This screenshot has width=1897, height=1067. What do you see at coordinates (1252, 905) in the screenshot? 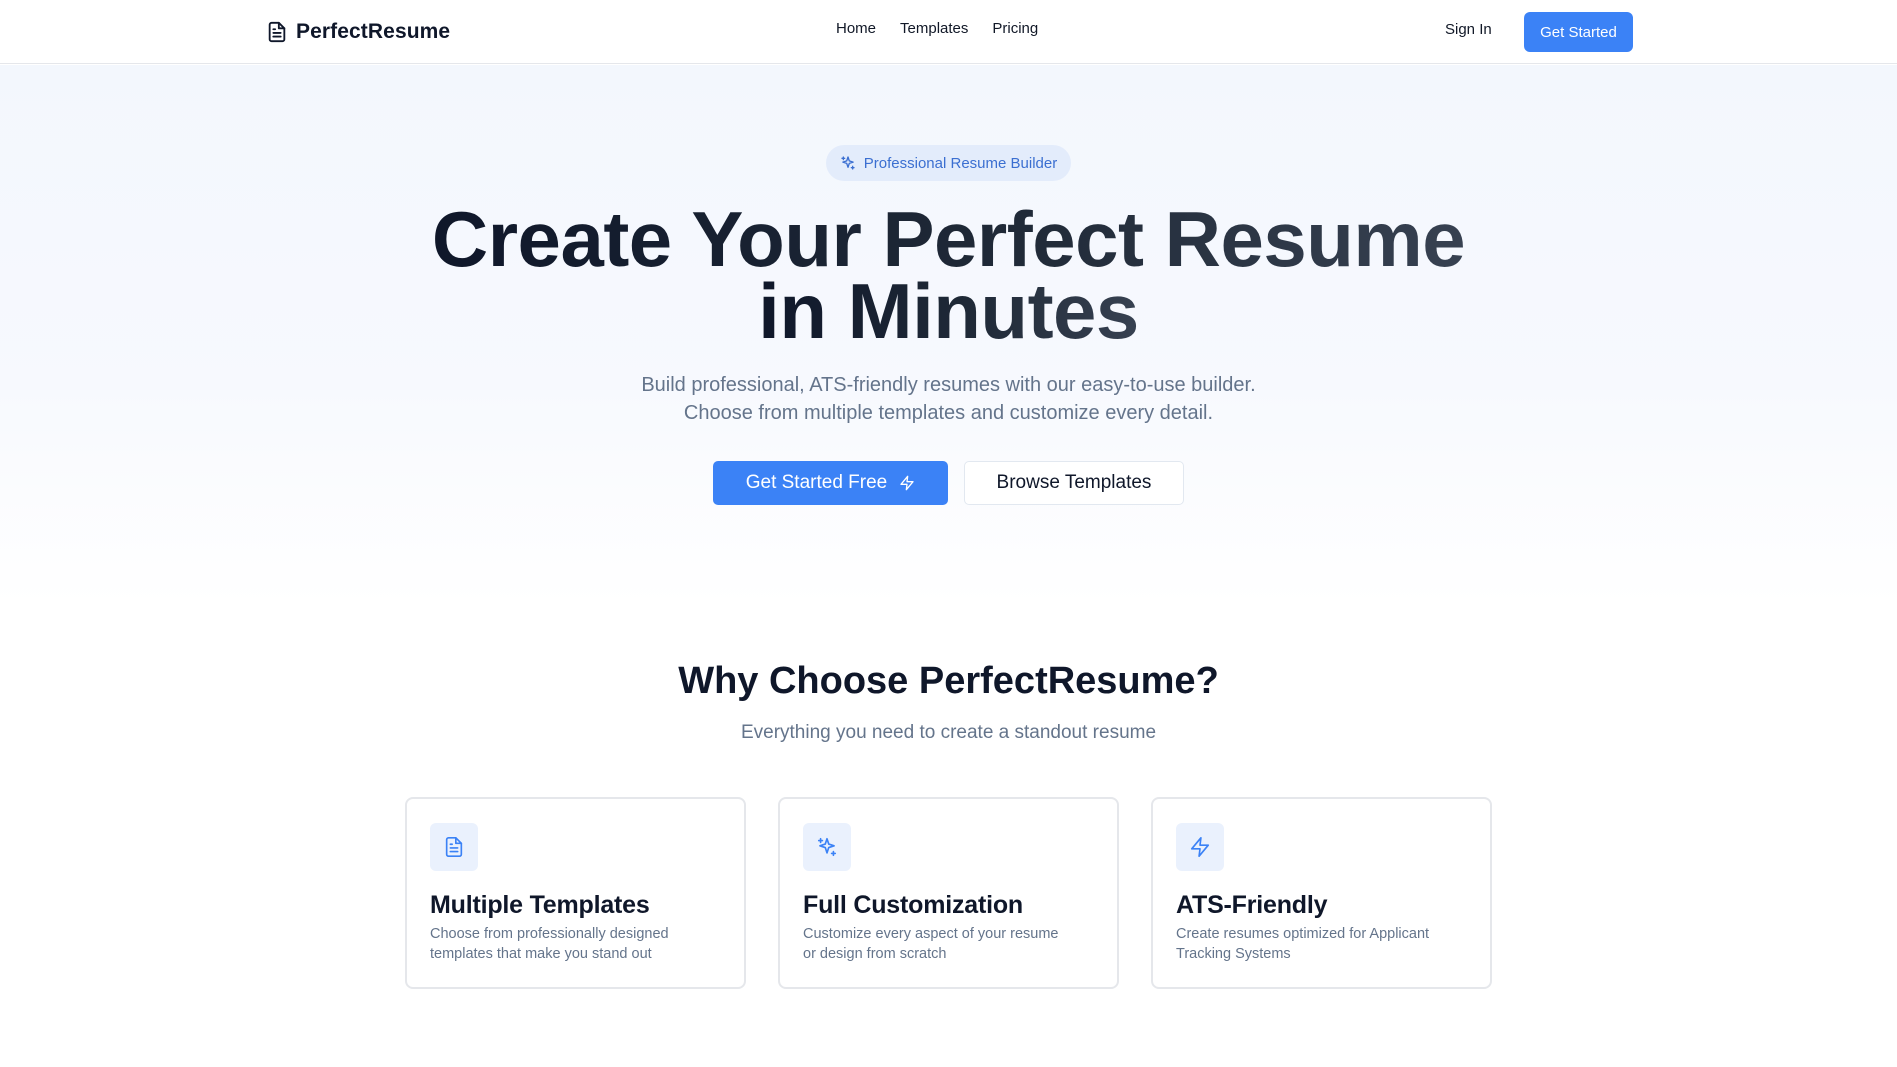
I see `feature-card-title: ATS-Friendly` at bounding box center [1252, 905].